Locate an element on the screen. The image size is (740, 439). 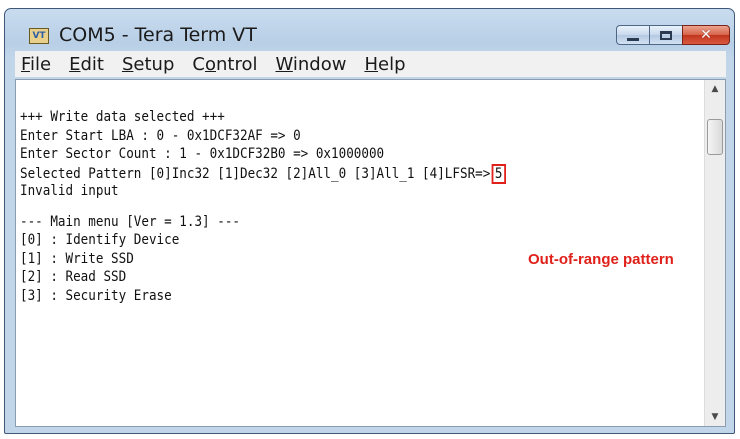
terminal-line: [0] : Identify Device is located at coordinates (100, 240).